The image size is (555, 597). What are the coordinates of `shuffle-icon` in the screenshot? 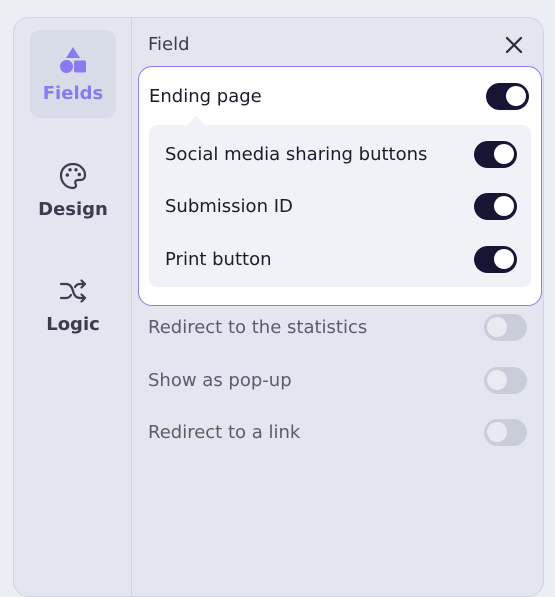 It's located at (73, 290).